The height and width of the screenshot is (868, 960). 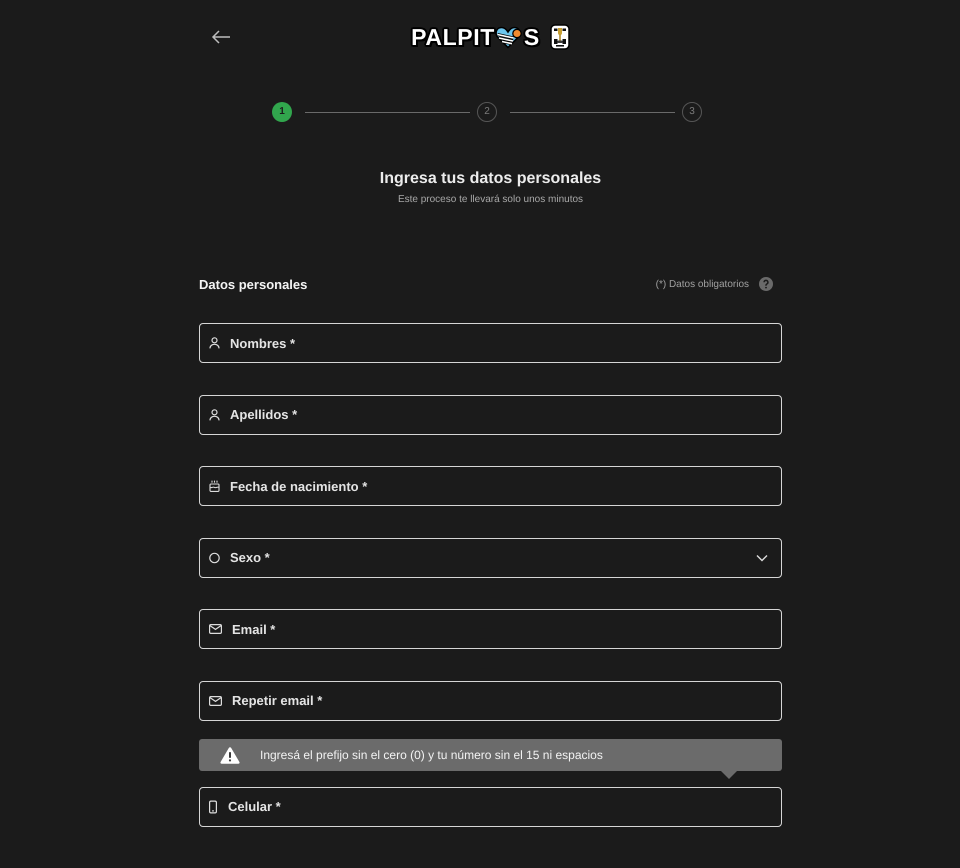 I want to click on phone-field: Celular *, so click(x=490, y=806).